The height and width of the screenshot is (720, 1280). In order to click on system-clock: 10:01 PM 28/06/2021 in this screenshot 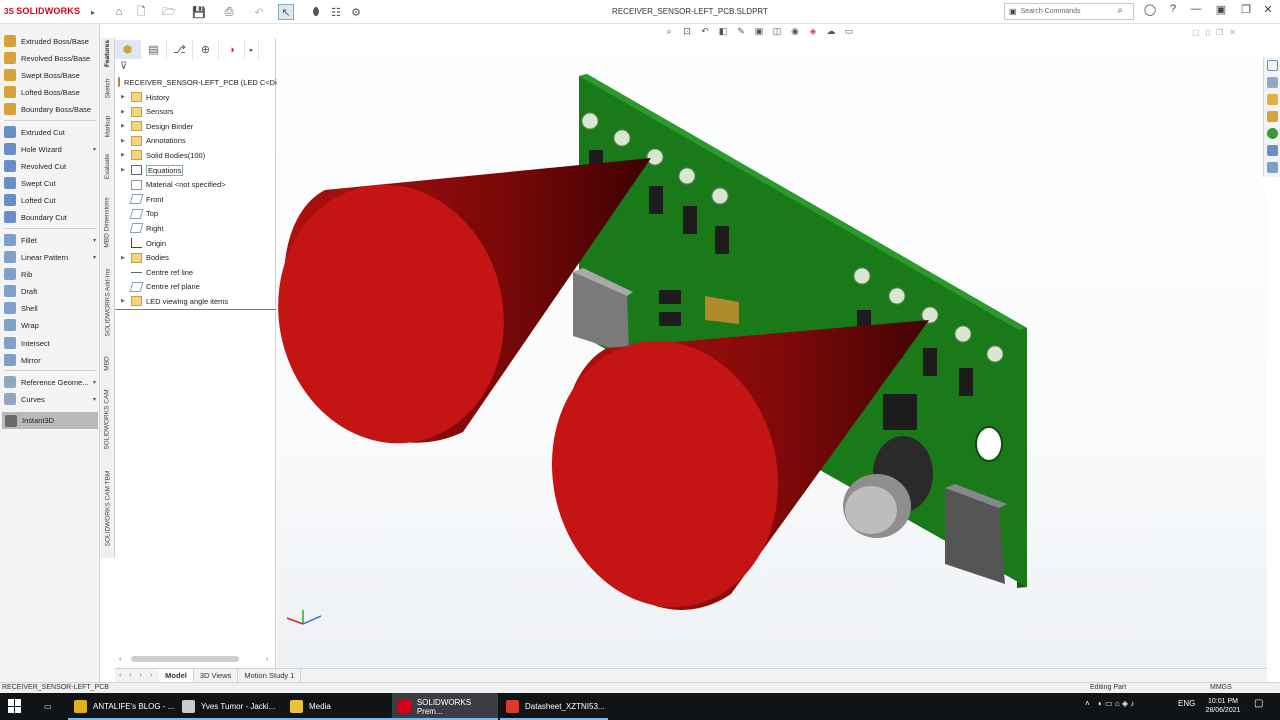, I will do `click(1223, 706)`.